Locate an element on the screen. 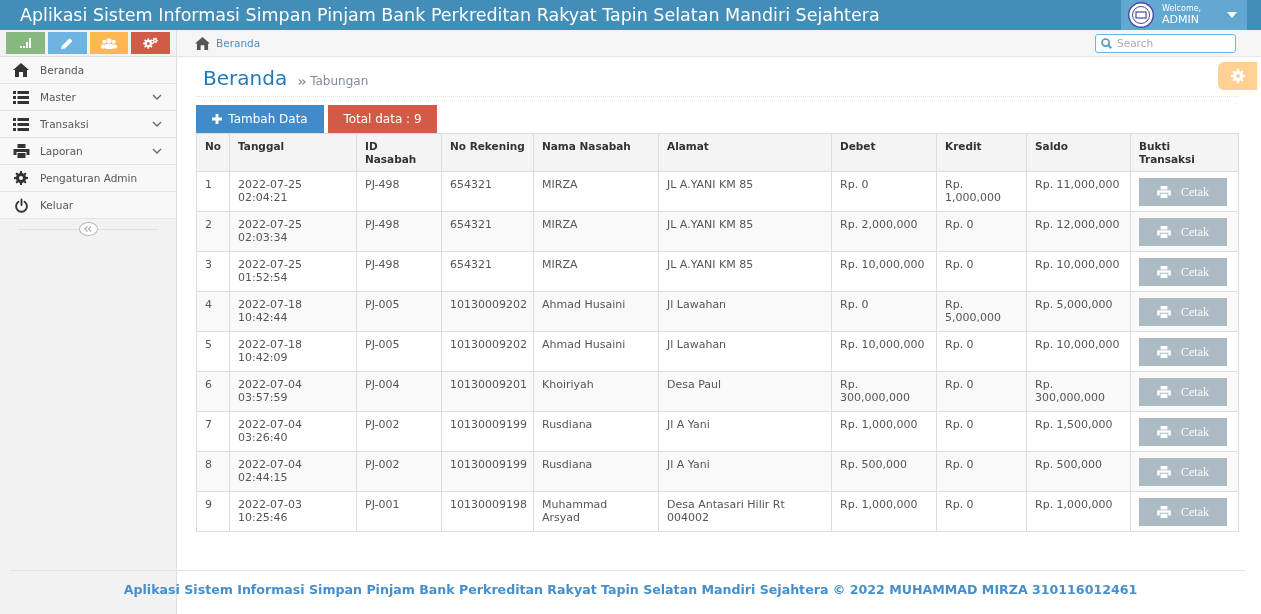 This screenshot has height=614, width=1261. table-cell: 10130009199 is located at coordinates (487, 471).